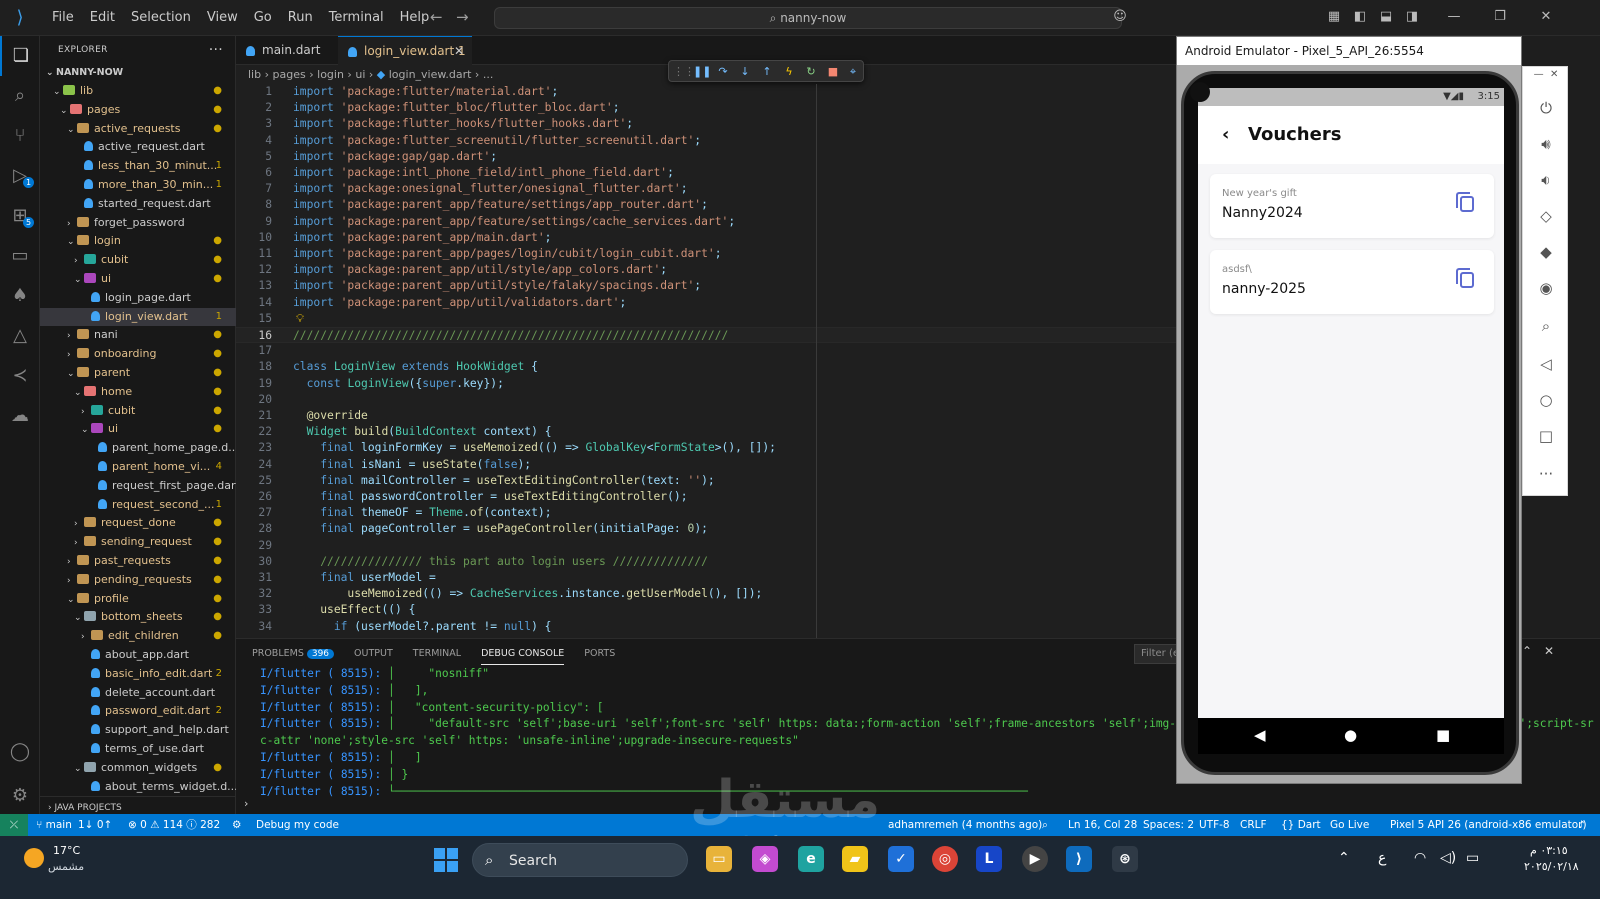  What do you see at coordinates (138, 185) in the screenshot?
I see `tree-file-item: more_than_30_min... 1` at bounding box center [138, 185].